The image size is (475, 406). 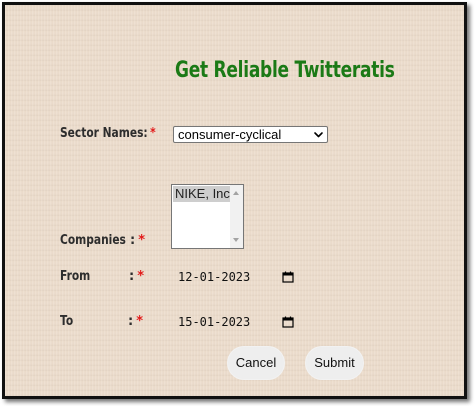 I want to click on to-colon-group: : *, so click(x=135, y=321).